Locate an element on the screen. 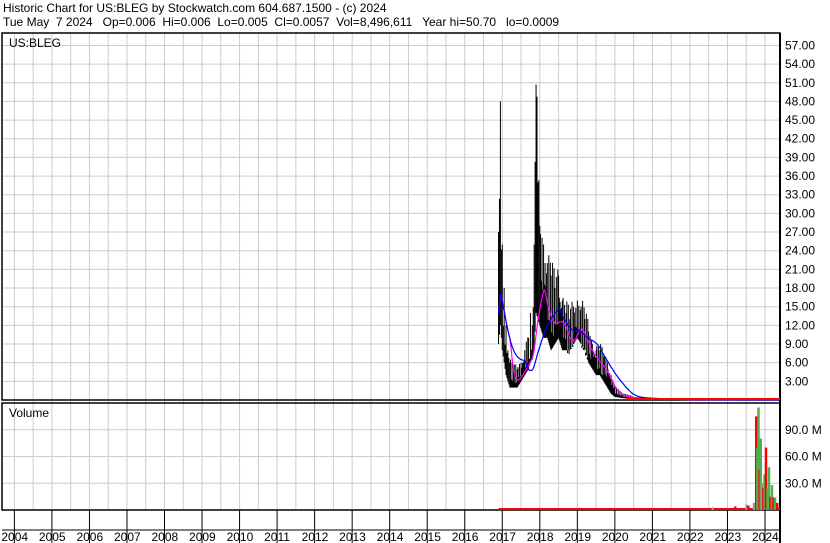  x-tick-label: 2013 is located at coordinates (352, 536).